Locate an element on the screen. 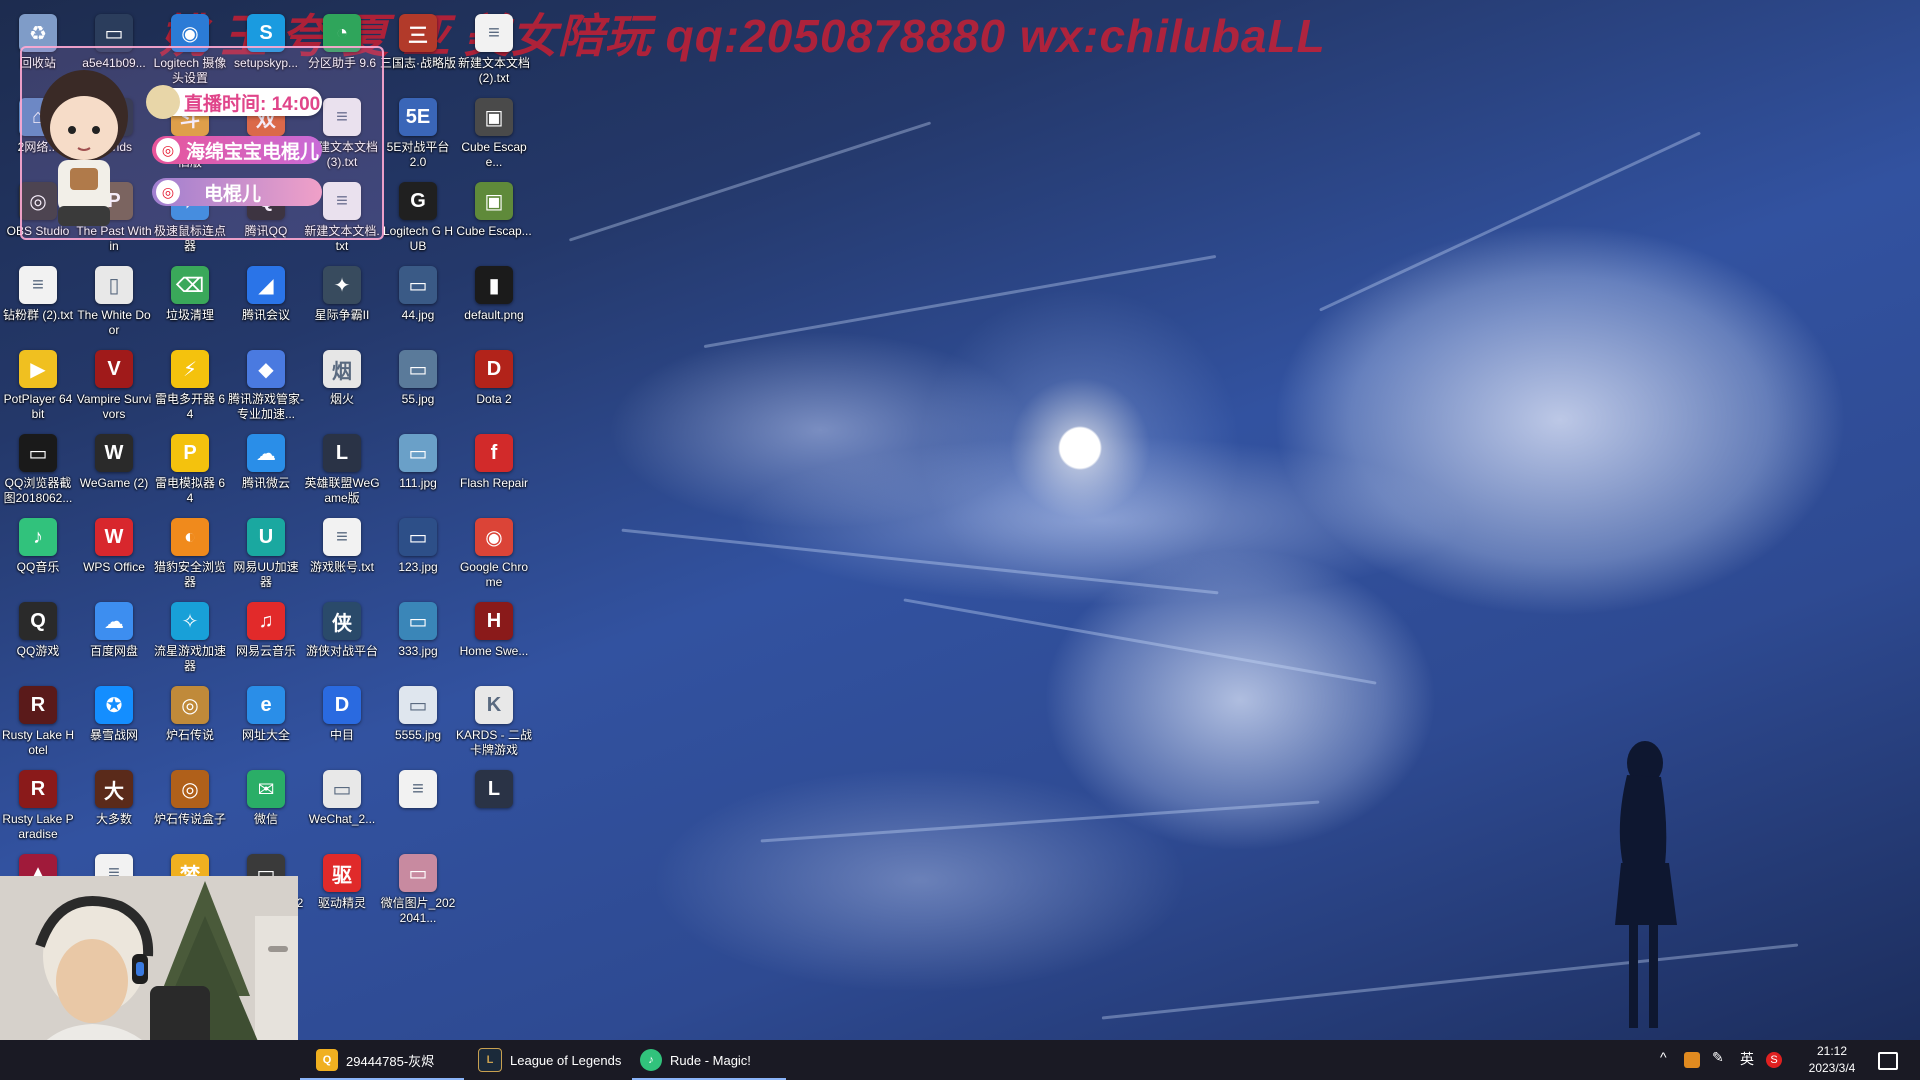  desktop-icon-sanguo: 三三国志·战略版 is located at coordinates (418, 38).